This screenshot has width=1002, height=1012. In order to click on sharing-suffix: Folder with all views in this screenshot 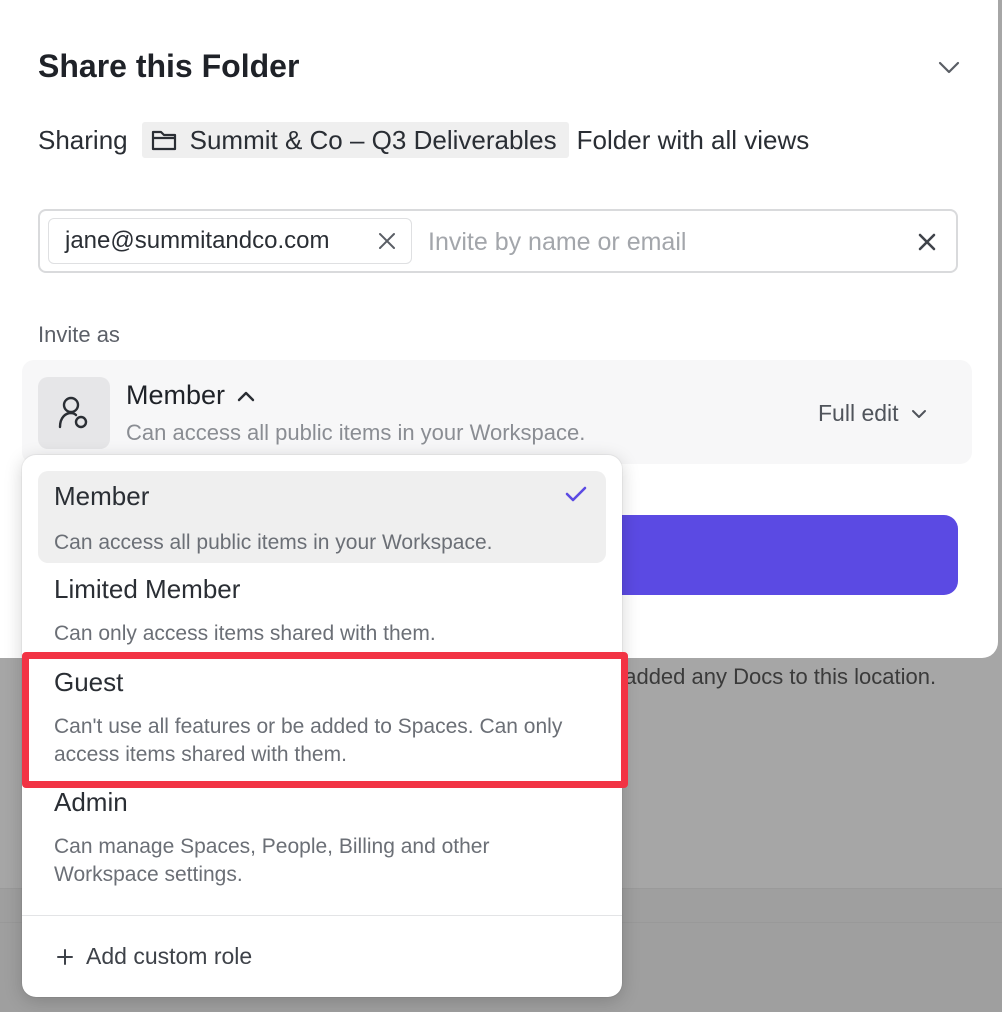, I will do `click(693, 139)`.